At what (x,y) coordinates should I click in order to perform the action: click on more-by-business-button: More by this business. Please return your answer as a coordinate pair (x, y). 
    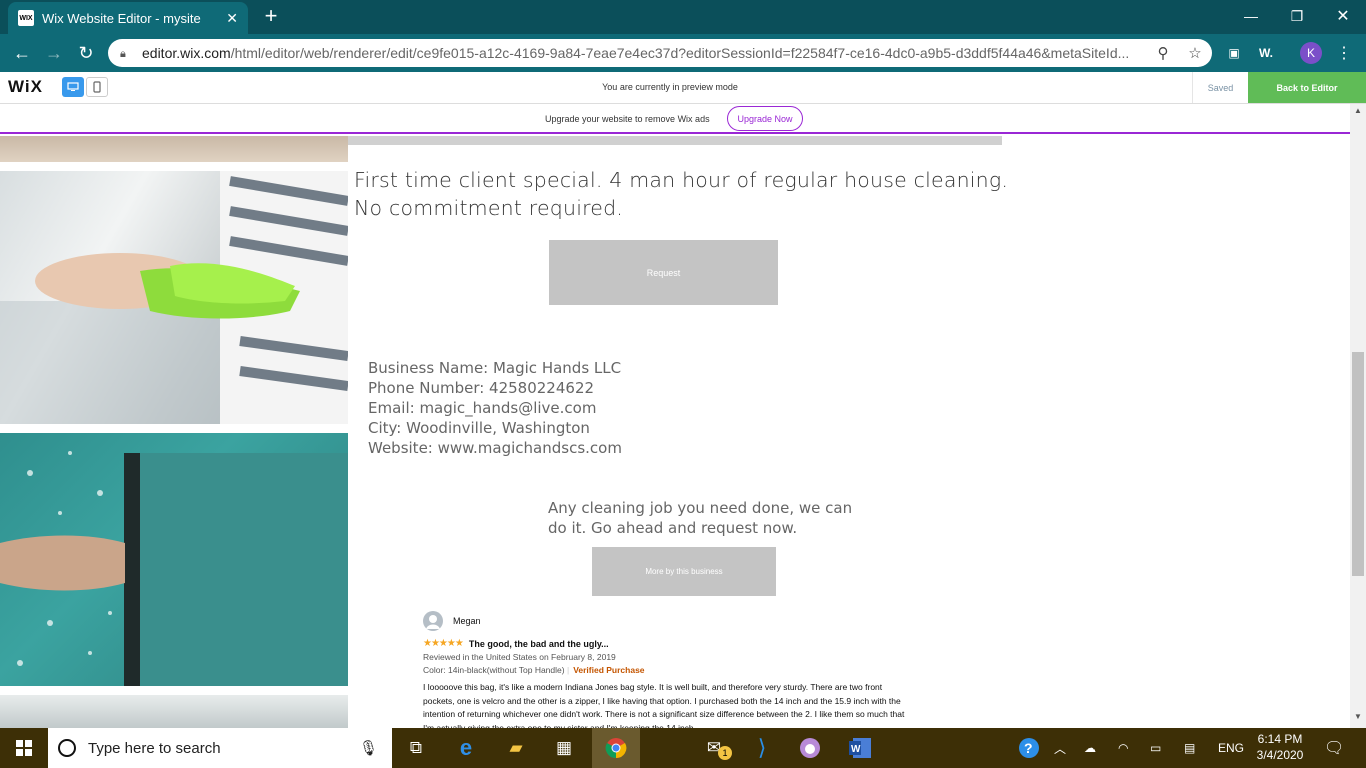
    Looking at the image, I should click on (684, 571).